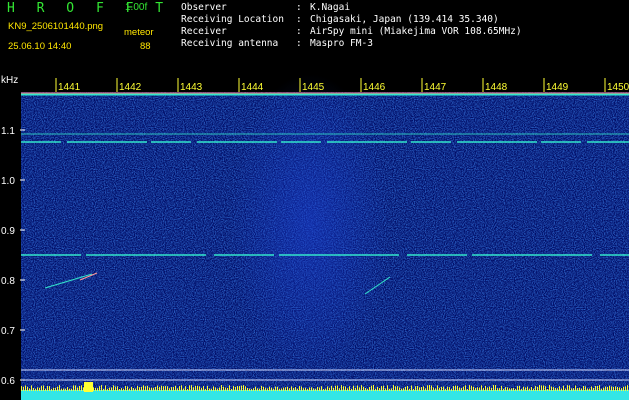 This screenshot has height=400, width=629. What do you see at coordinates (8, 231) in the screenshot?
I see `y-tick-label: 0.9` at bounding box center [8, 231].